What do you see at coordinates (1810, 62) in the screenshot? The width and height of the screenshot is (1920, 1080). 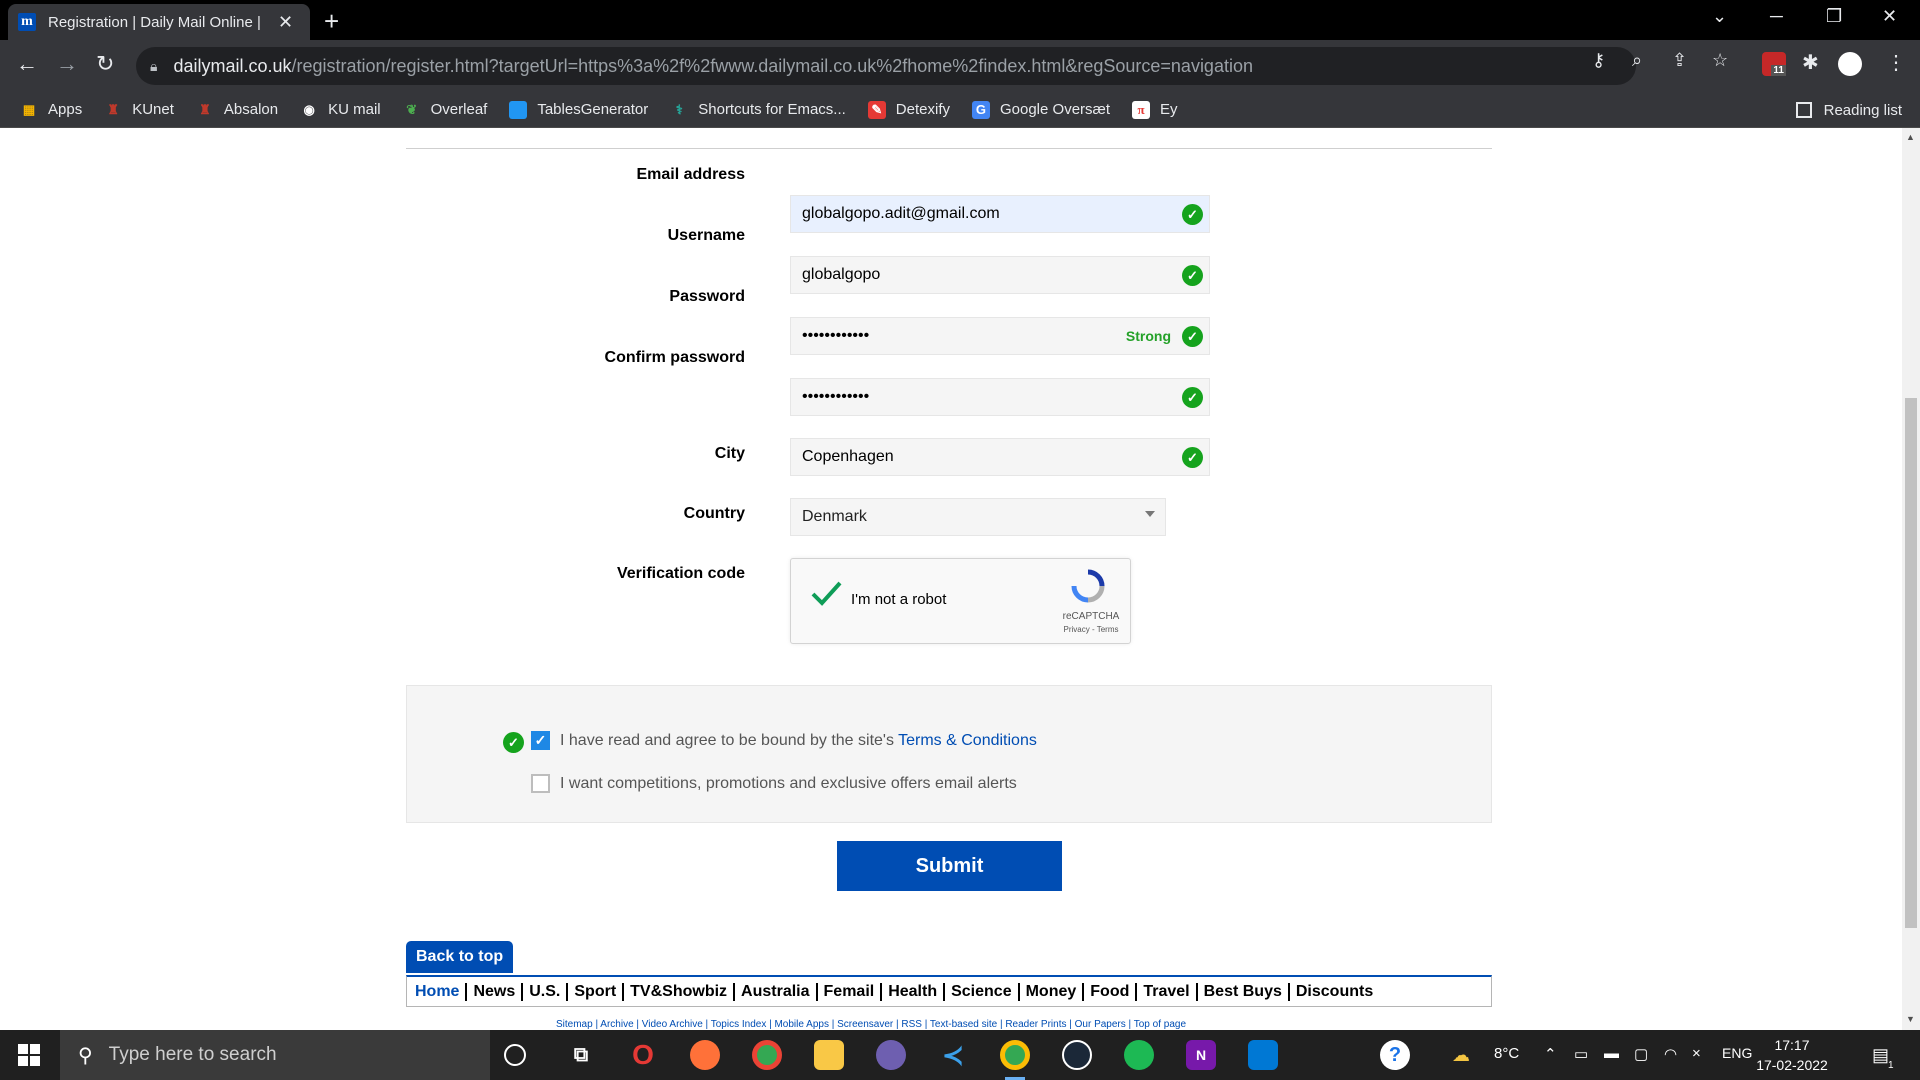 I see `extensions-puzzle-icon: ✱` at bounding box center [1810, 62].